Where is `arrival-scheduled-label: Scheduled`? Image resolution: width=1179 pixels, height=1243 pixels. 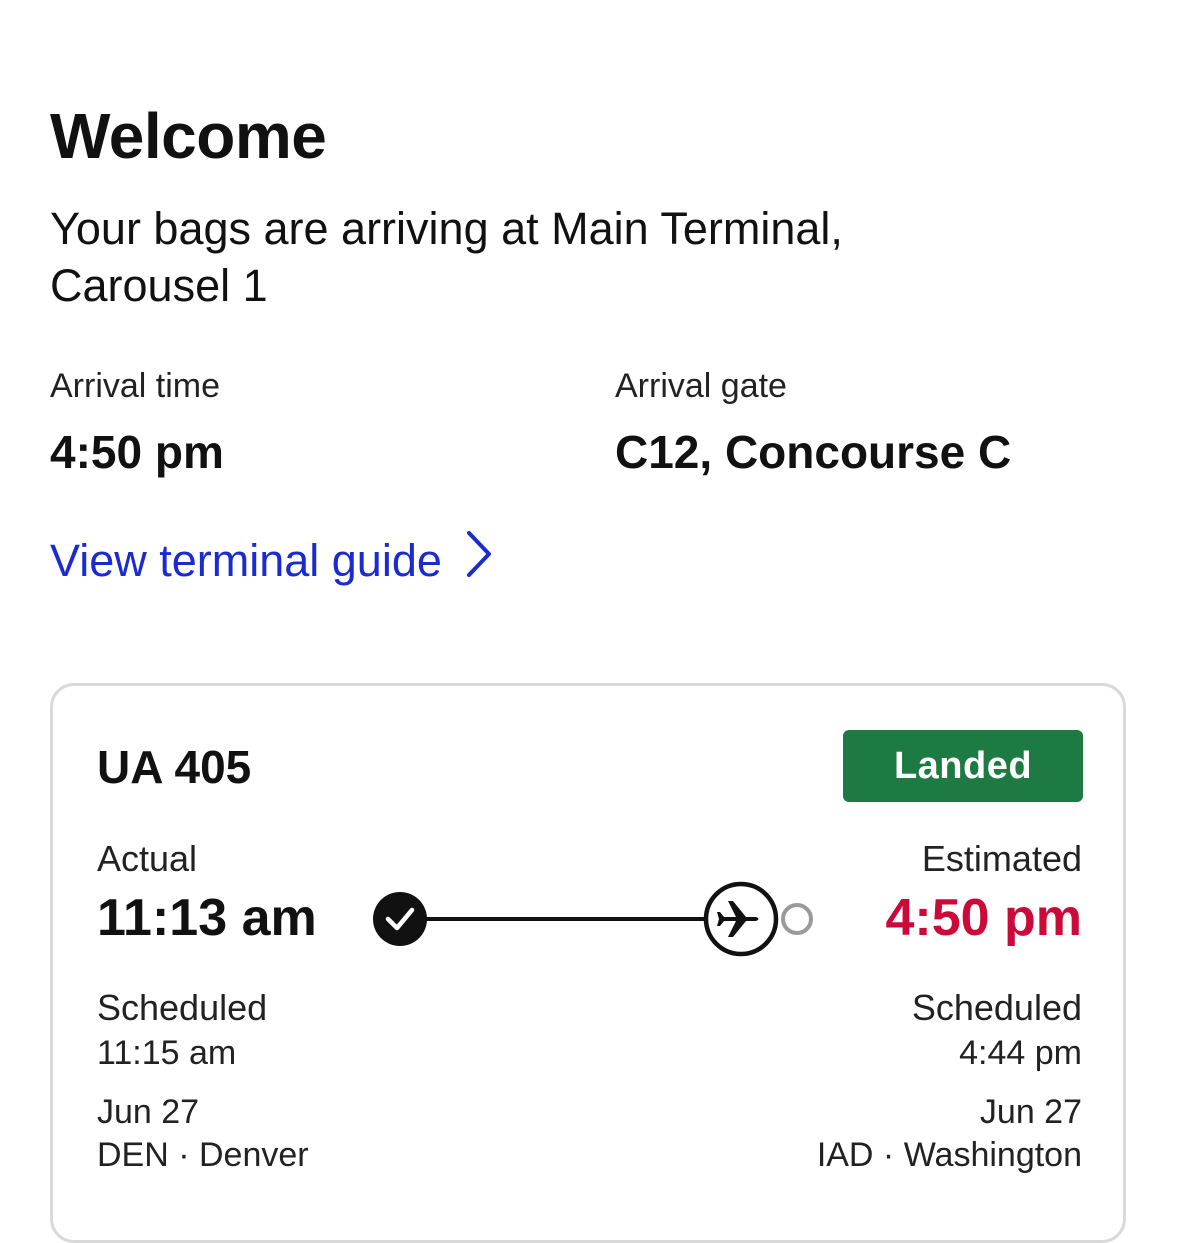
arrival-scheduled-label: Scheduled is located at coordinates (996, 1007).